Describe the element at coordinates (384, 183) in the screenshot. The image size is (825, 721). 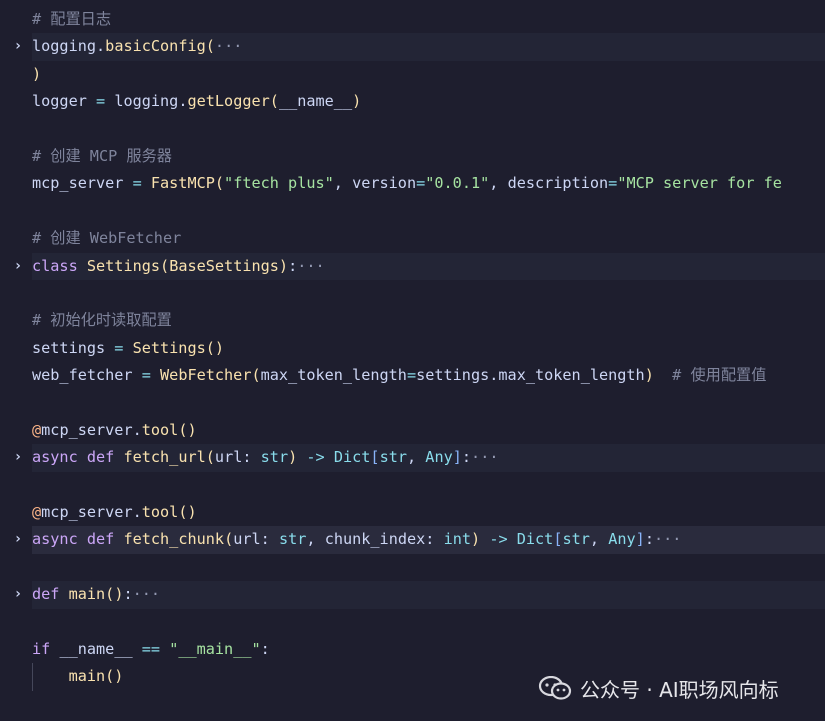
I see `code-token: version` at that location.